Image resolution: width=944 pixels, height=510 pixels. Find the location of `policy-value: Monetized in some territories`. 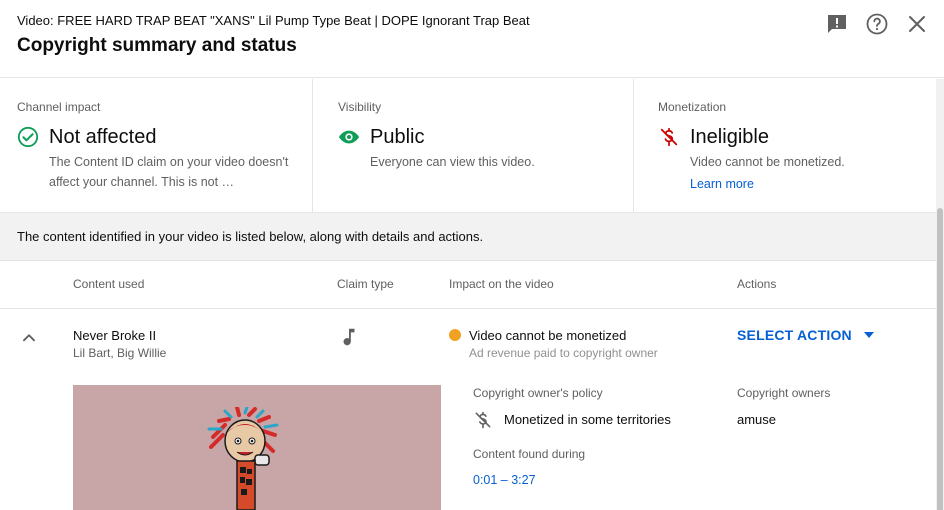

policy-value: Monetized in some territories is located at coordinates (587, 419).